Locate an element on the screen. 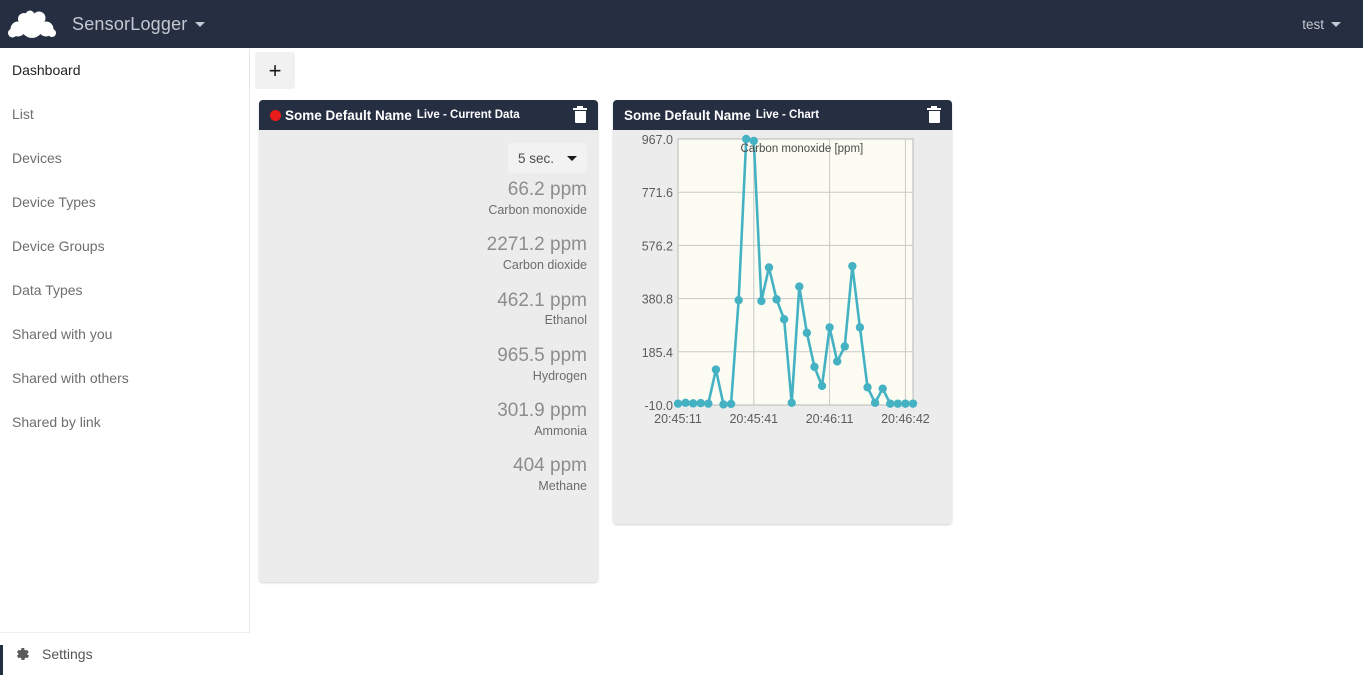 The image size is (1363, 675). reading-item: 66.2 ppm Carbon monoxide is located at coordinates (437, 198).